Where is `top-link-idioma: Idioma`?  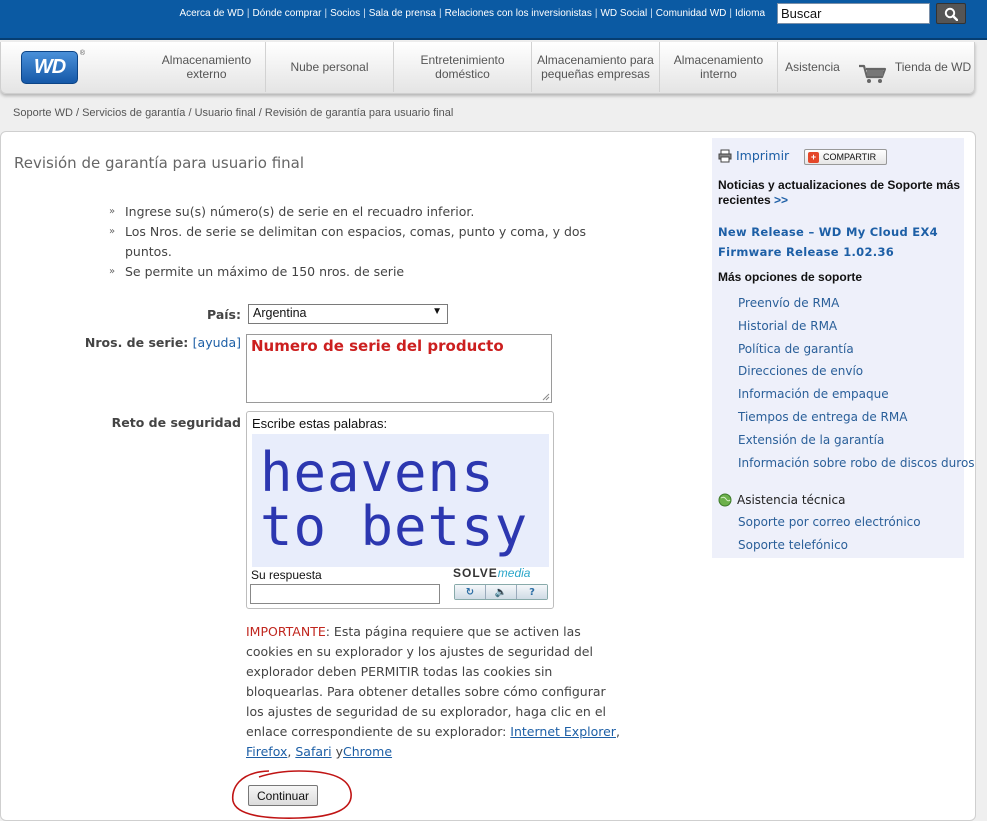
top-link-idioma: Idioma is located at coordinates (750, 13).